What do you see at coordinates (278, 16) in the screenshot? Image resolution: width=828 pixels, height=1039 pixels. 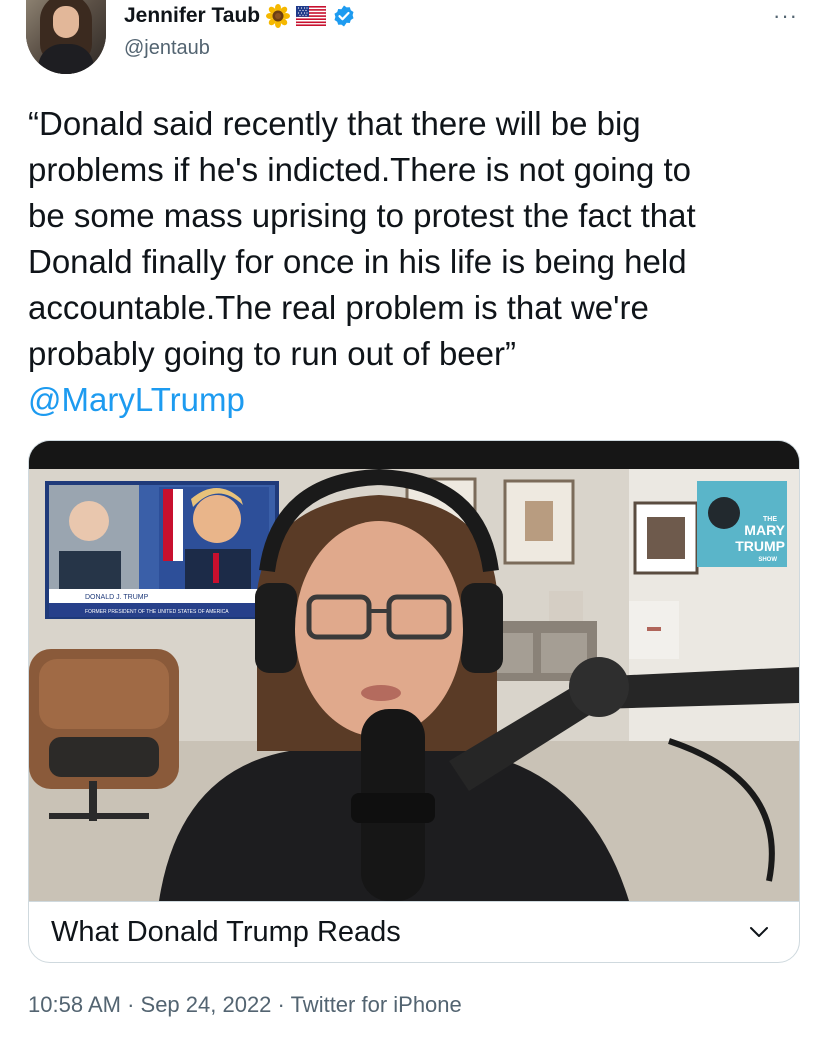 I see `sunflower-icon` at bounding box center [278, 16].